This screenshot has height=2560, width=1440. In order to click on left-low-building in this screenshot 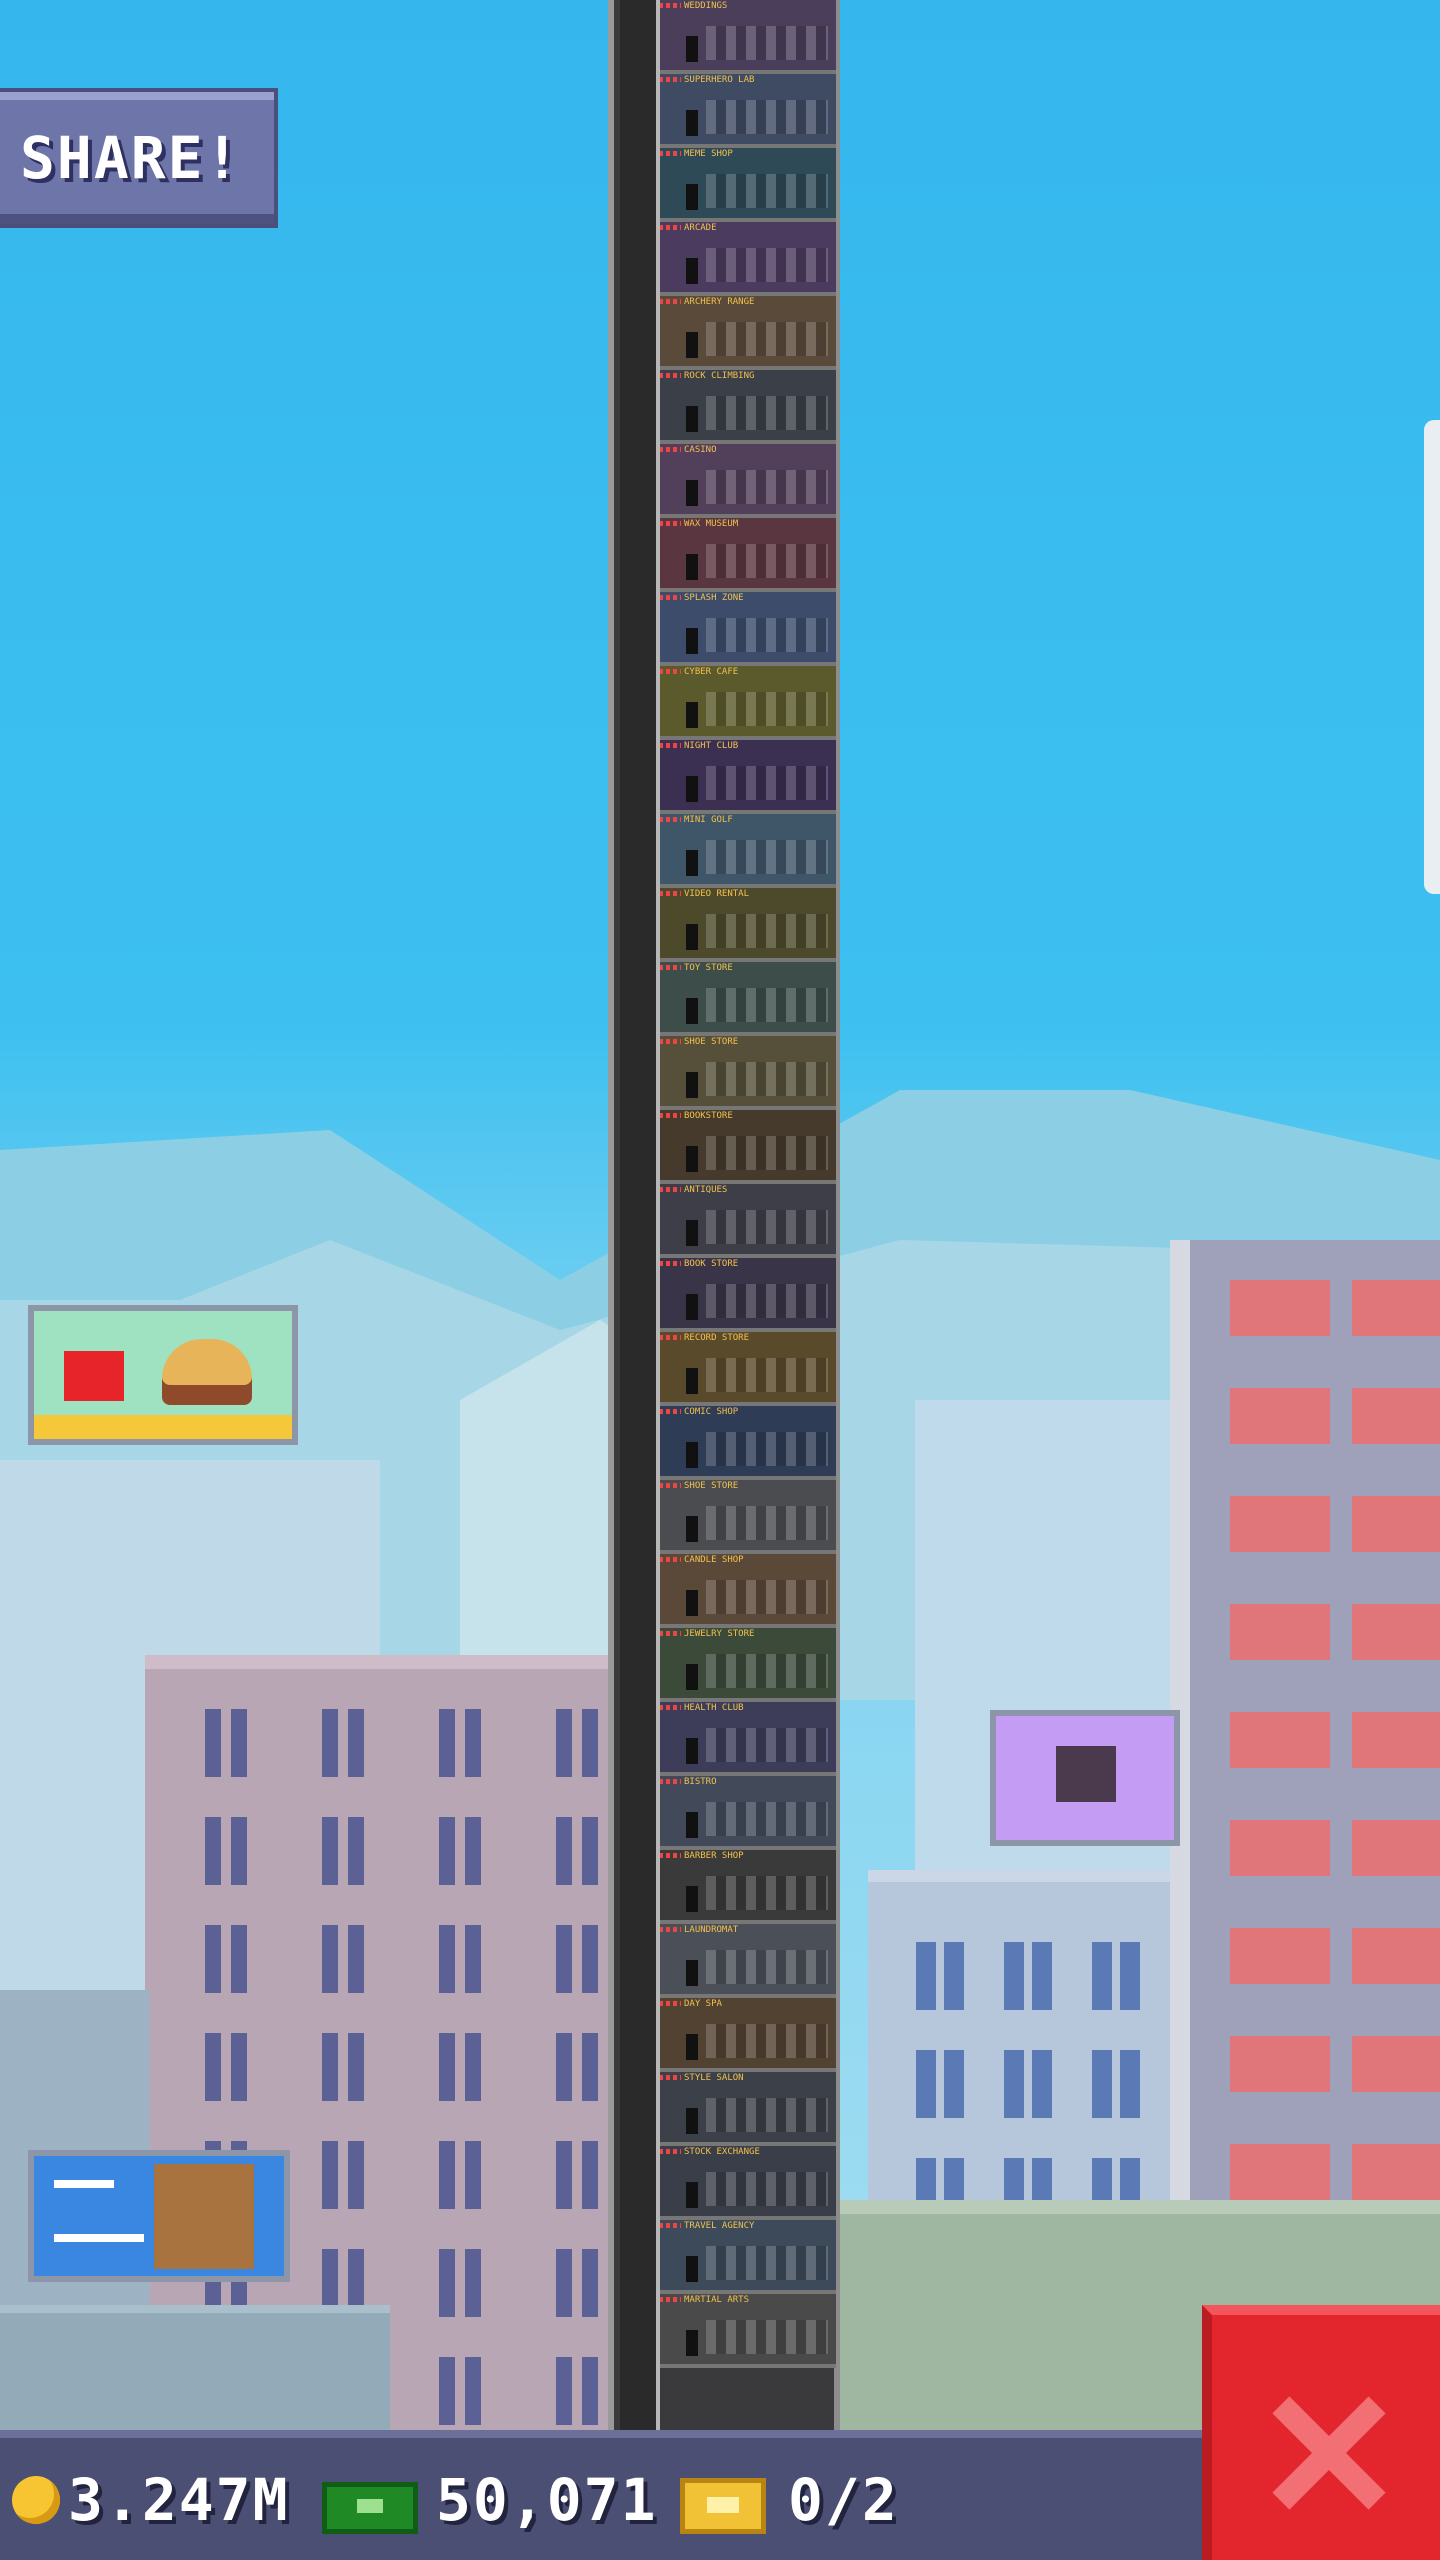, I will do `click(195, 2371)`.